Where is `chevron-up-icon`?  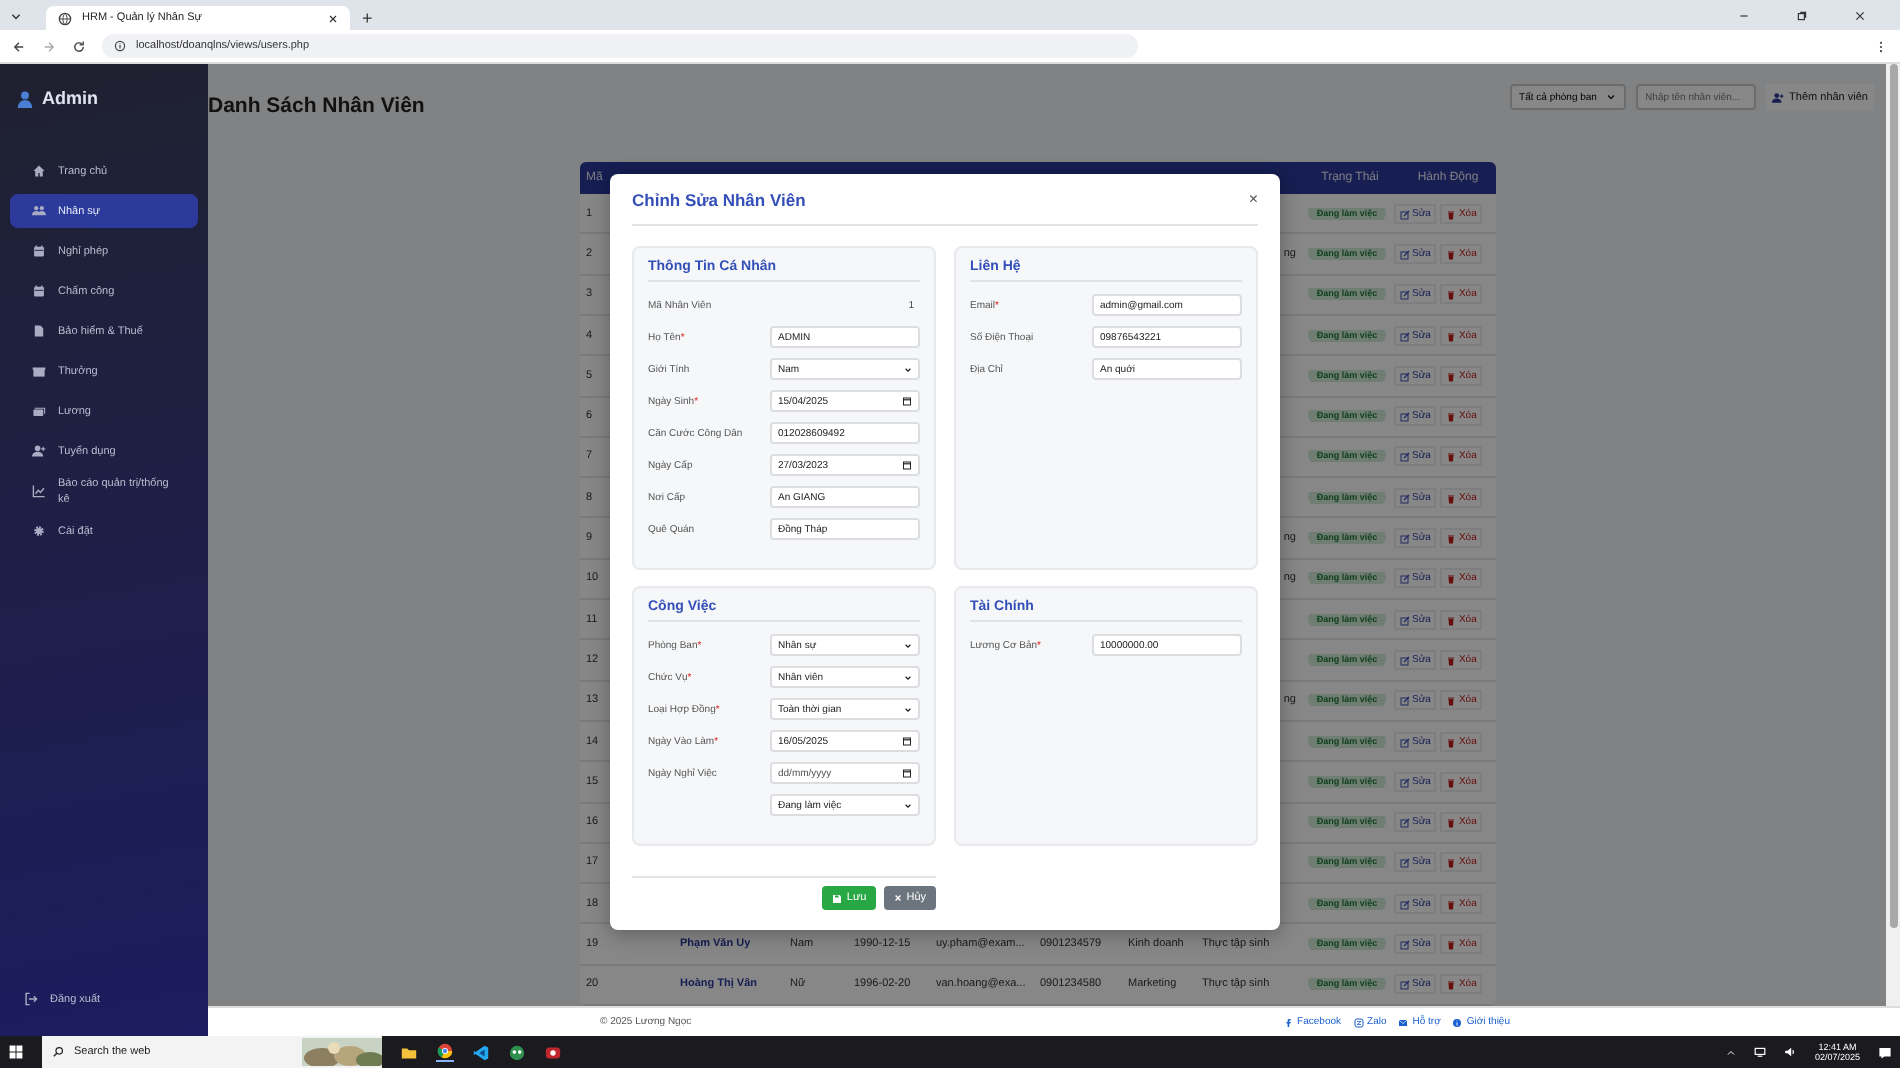
chevron-up-icon is located at coordinates (1731, 1052).